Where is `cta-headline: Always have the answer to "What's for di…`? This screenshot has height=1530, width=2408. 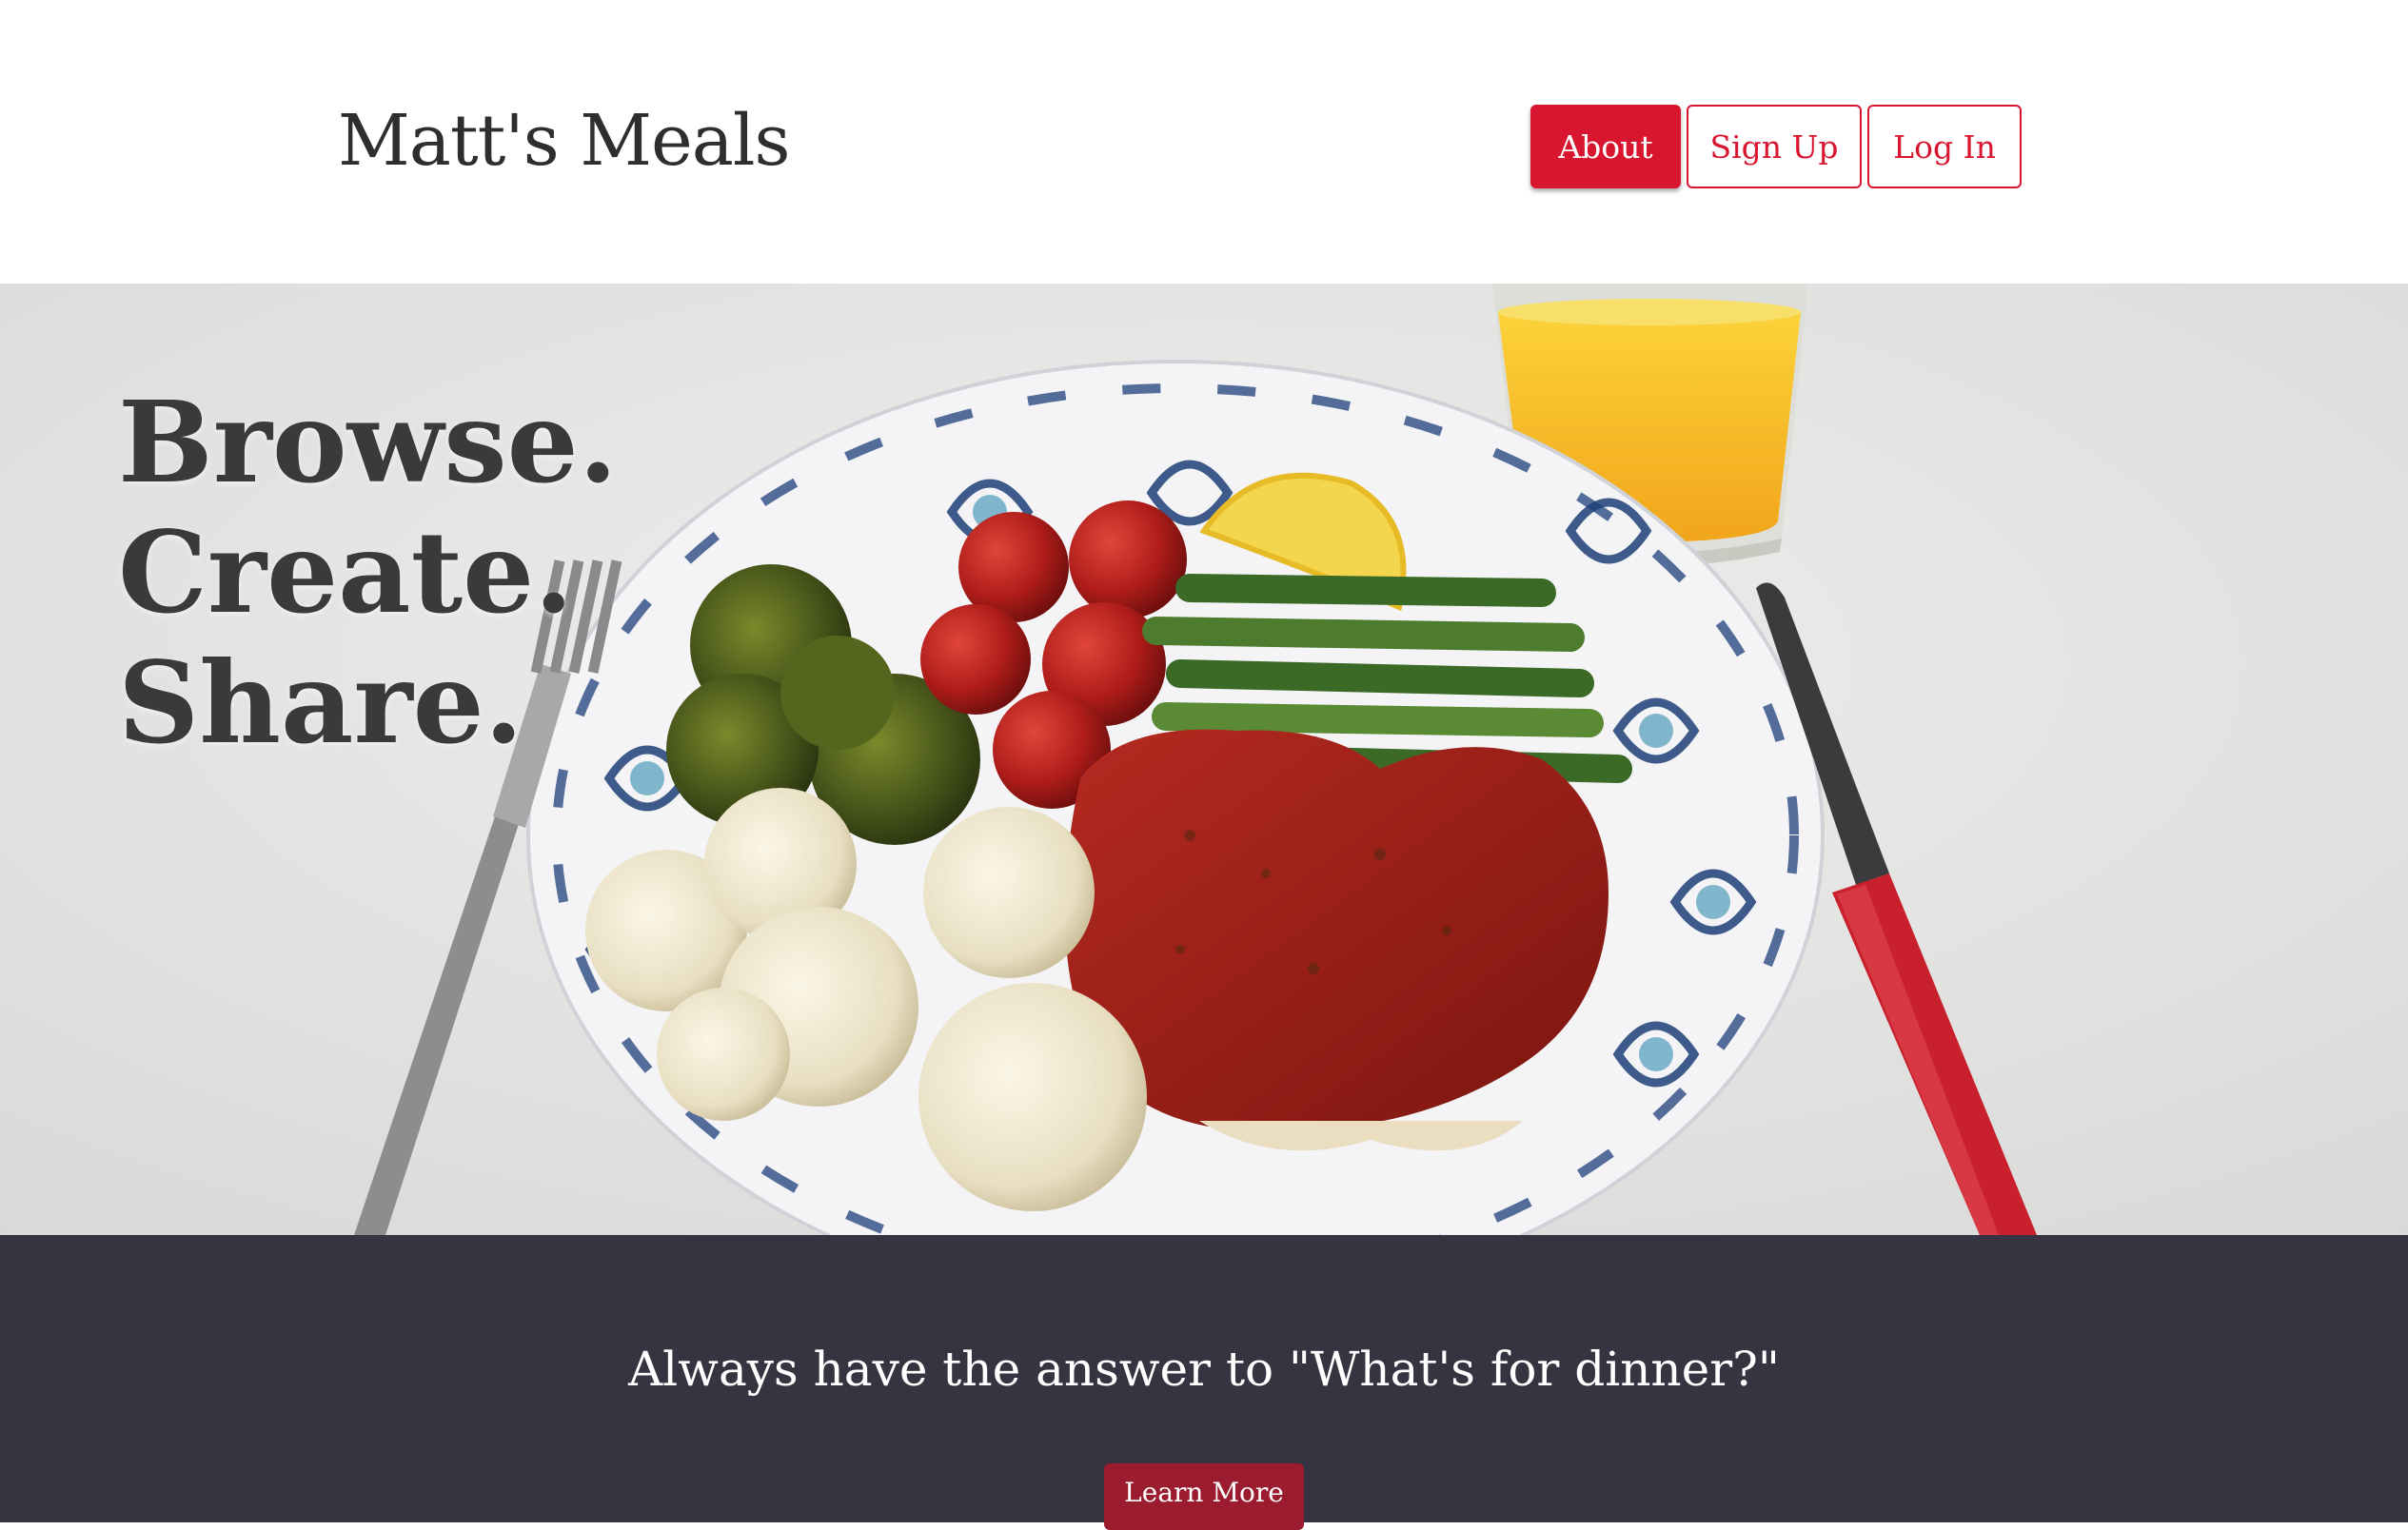 cta-headline: Always have the answer to "What's for di… is located at coordinates (1204, 1370).